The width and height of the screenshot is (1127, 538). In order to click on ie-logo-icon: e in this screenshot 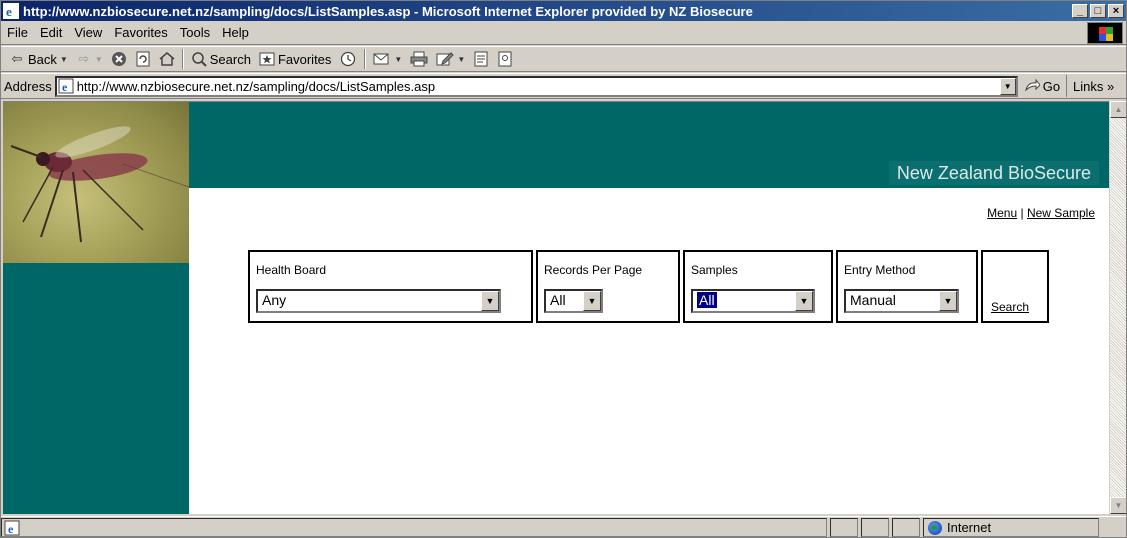, I will do `click(11, 11)`.